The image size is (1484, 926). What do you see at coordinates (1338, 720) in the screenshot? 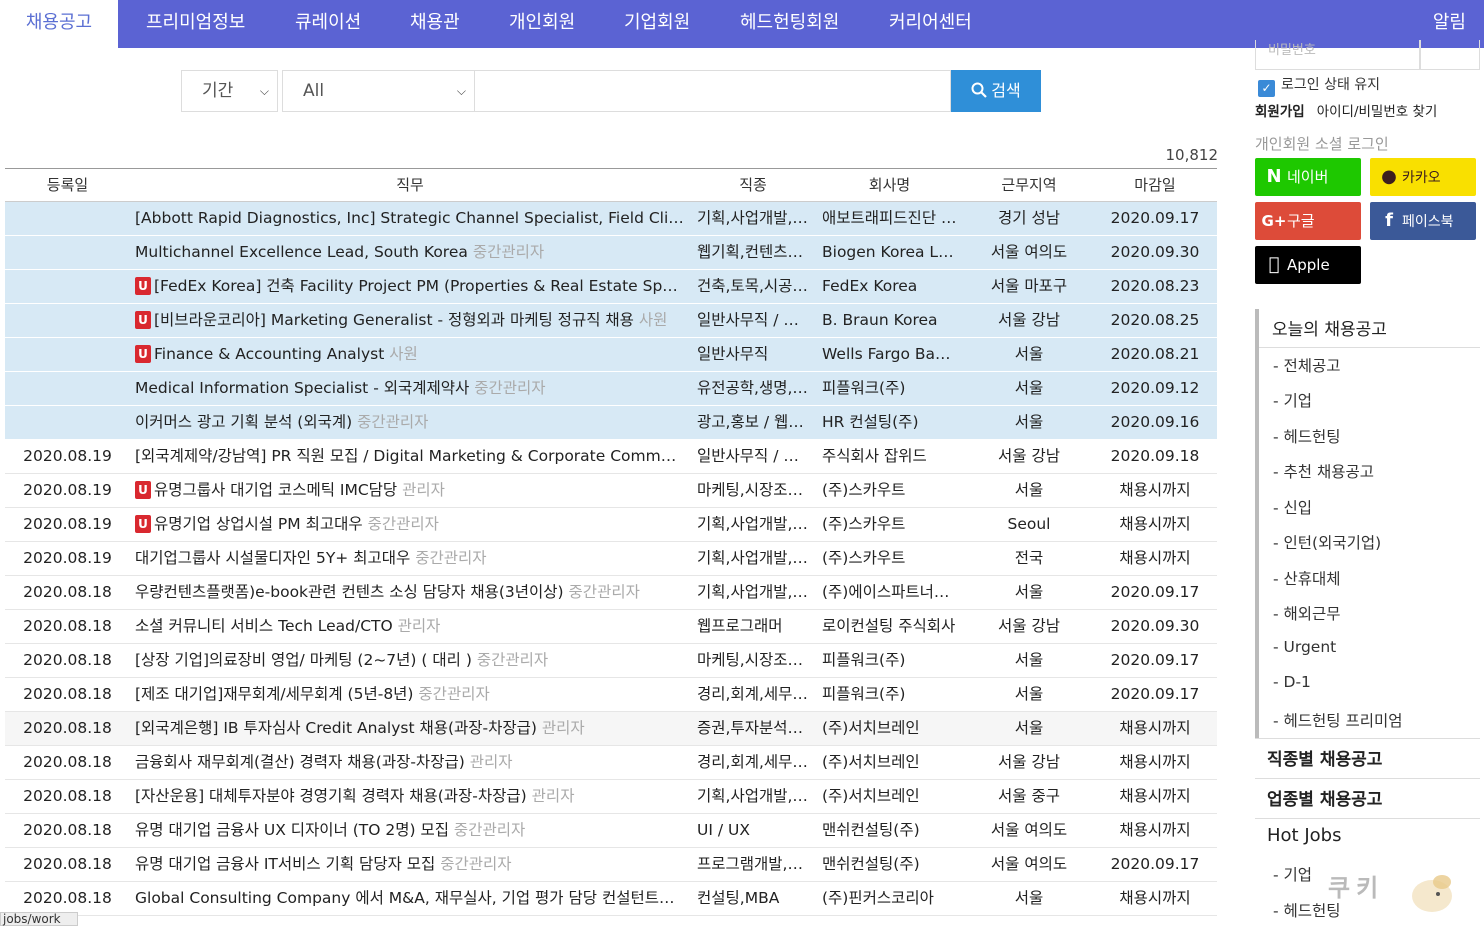
I see `today-menu-item: - 헤드헌팅 프리미엄` at bounding box center [1338, 720].